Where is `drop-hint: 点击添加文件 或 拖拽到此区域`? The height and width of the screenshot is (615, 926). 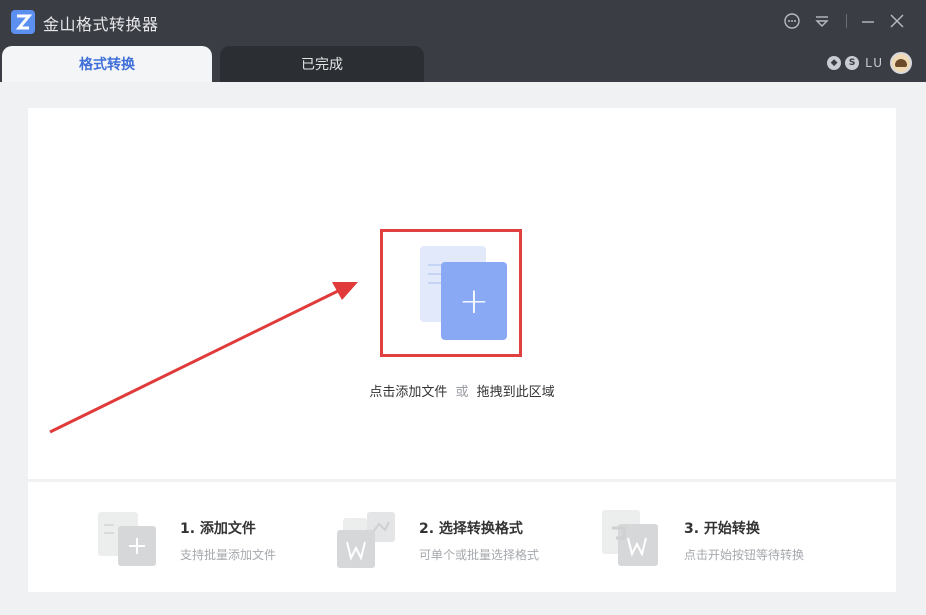 drop-hint: 点击添加文件 或 拖拽到此区域 is located at coordinates (462, 390).